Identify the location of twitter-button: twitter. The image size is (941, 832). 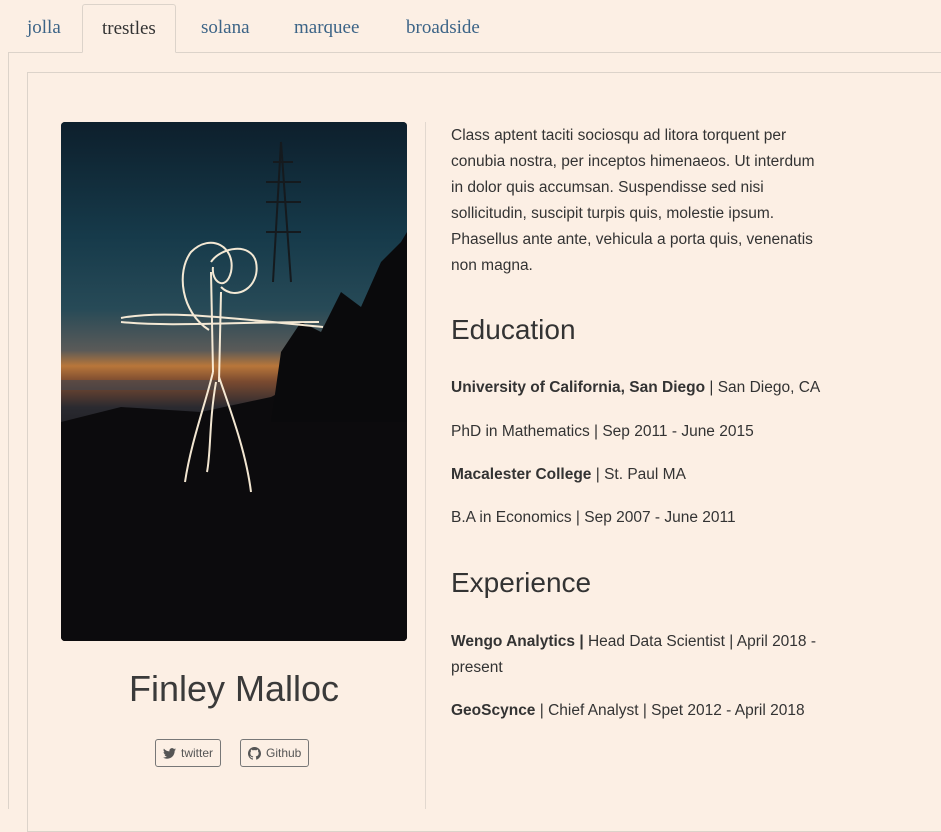
(188, 753).